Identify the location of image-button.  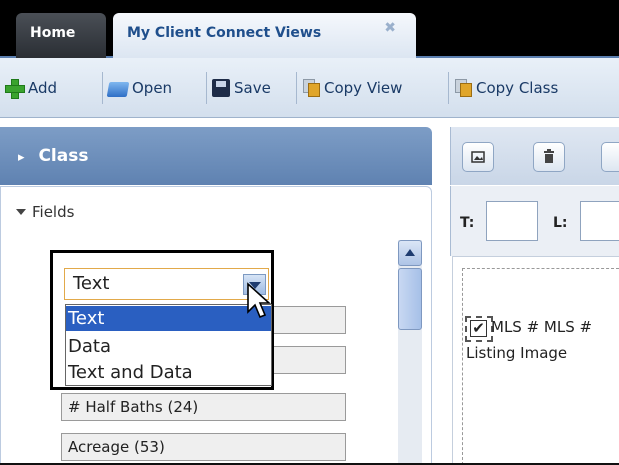
(478, 157).